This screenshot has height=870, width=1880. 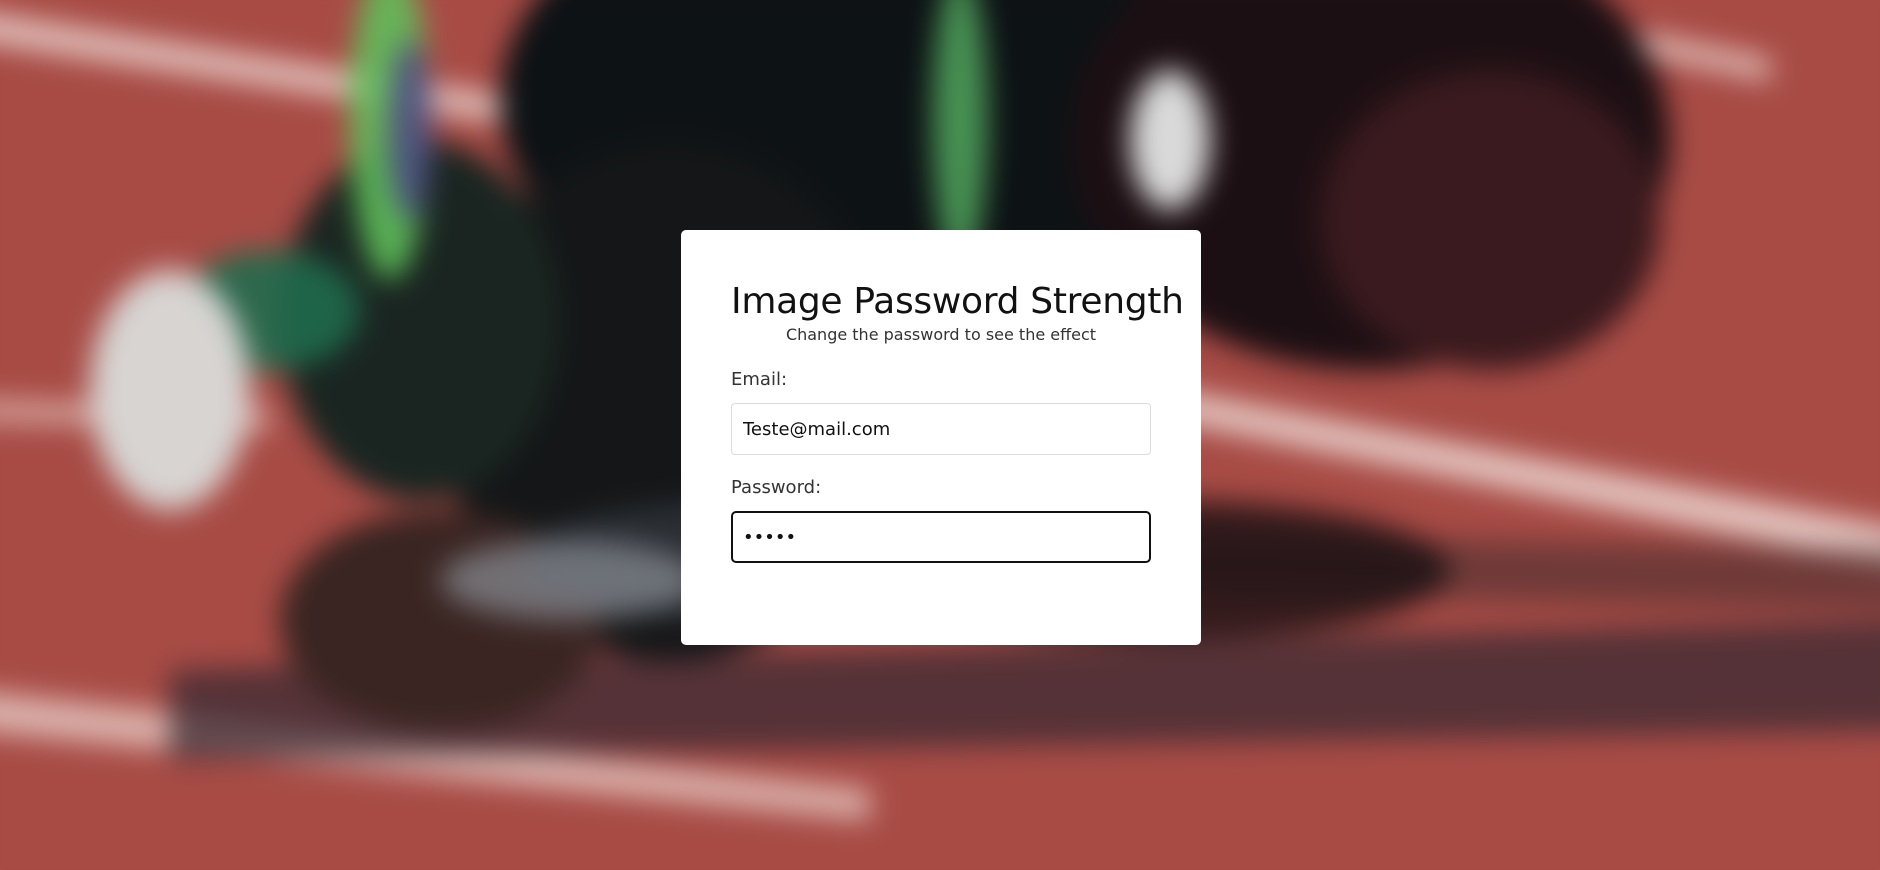 What do you see at coordinates (941, 334) in the screenshot?
I see `page-subtitle: Change the password to see the effect` at bounding box center [941, 334].